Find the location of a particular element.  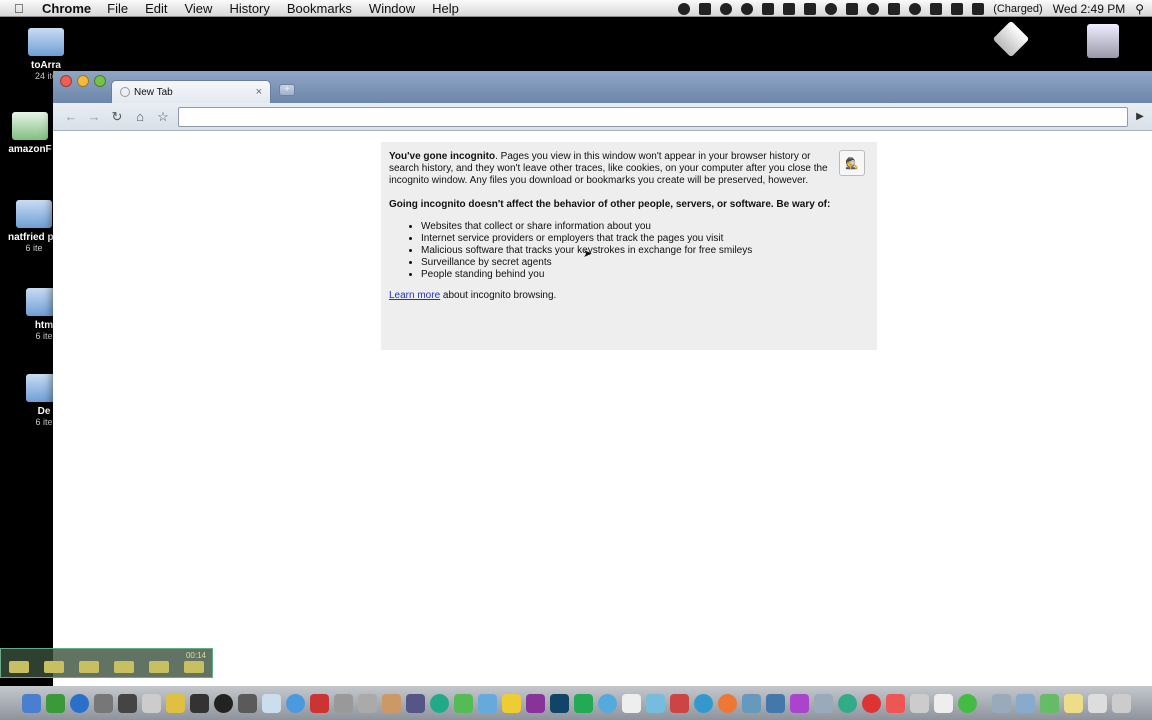

dreamweaver-icon is located at coordinates (583, 703).